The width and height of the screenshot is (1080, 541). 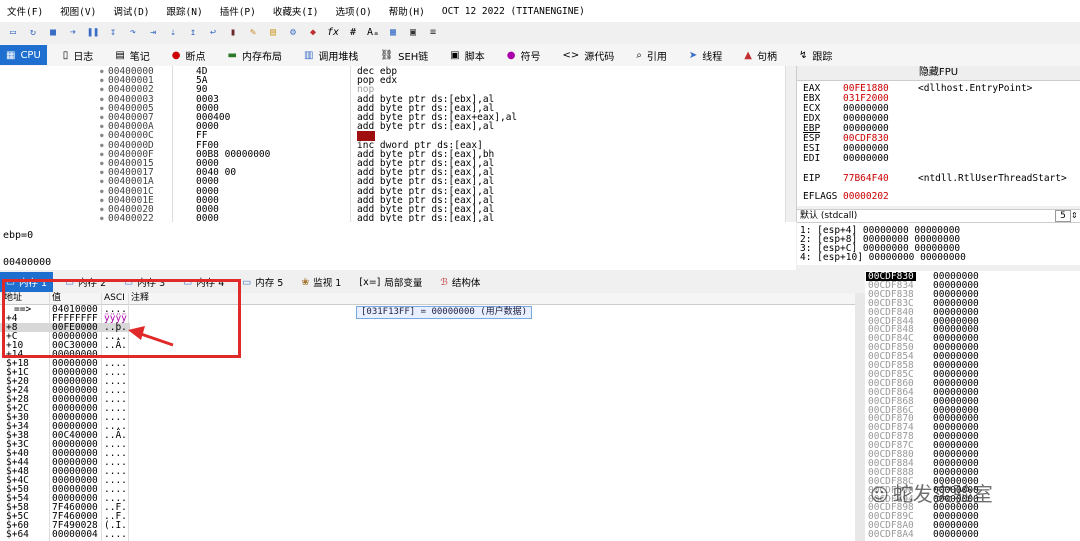 What do you see at coordinates (153, 33) in the screenshot?
I see `trace-into-icon: ⇥` at bounding box center [153, 33].